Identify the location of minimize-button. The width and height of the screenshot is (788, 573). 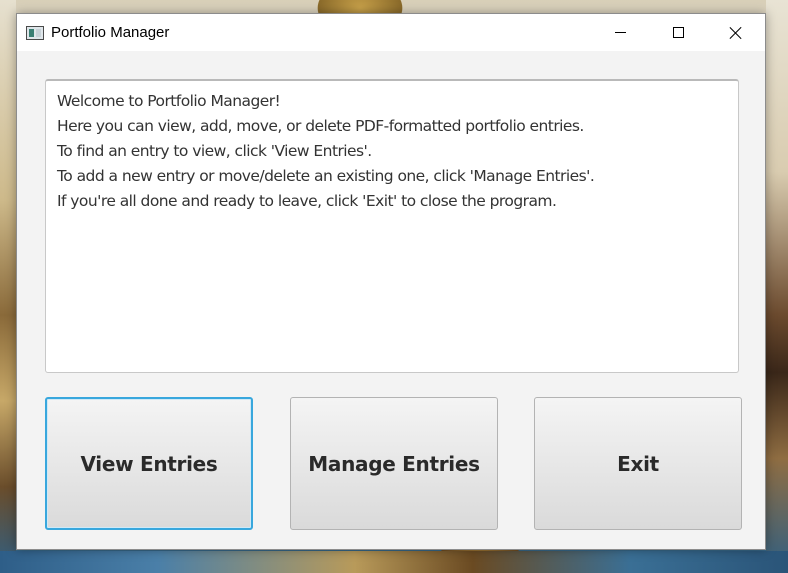
(620, 32).